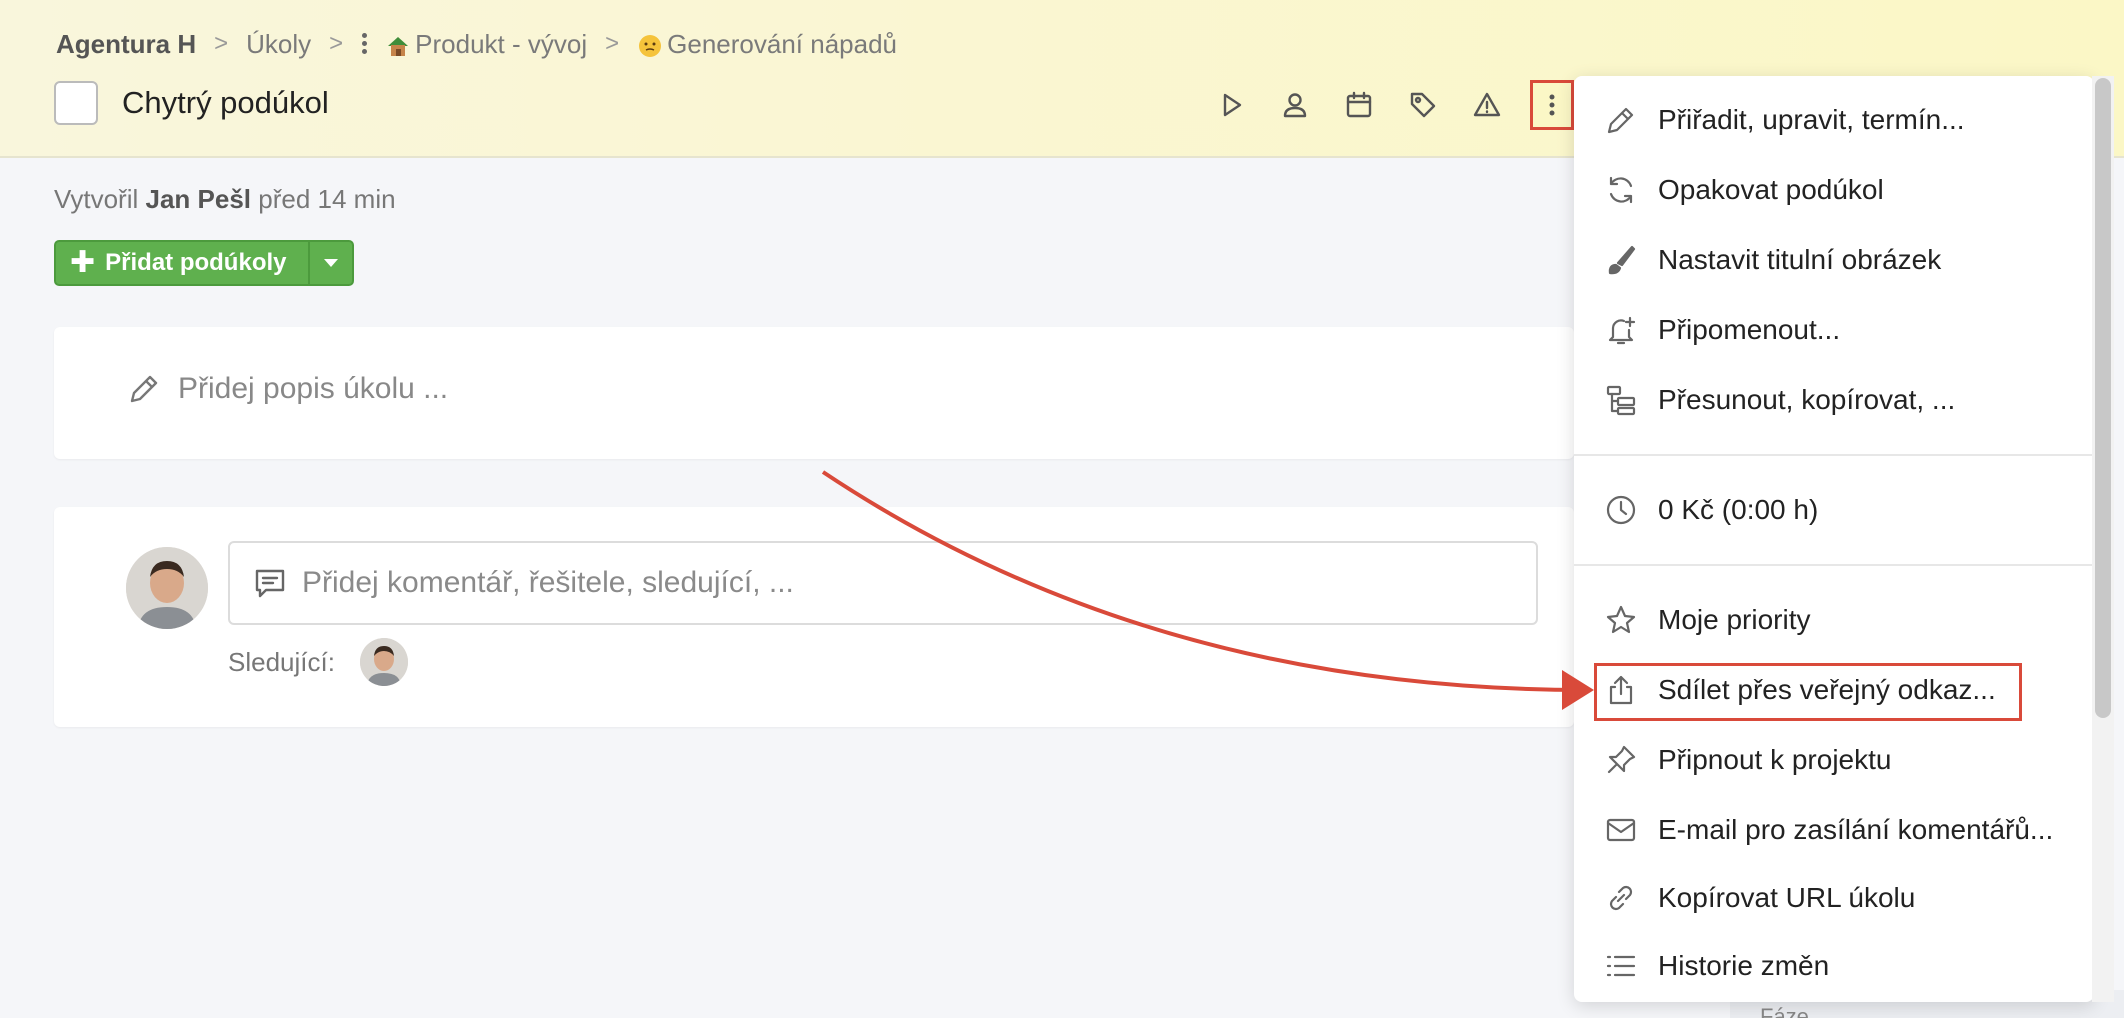 The height and width of the screenshot is (1018, 2124). Describe the element at coordinates (650, 45) in the screenshot. I see `thinking-emoji-icon` at that location.